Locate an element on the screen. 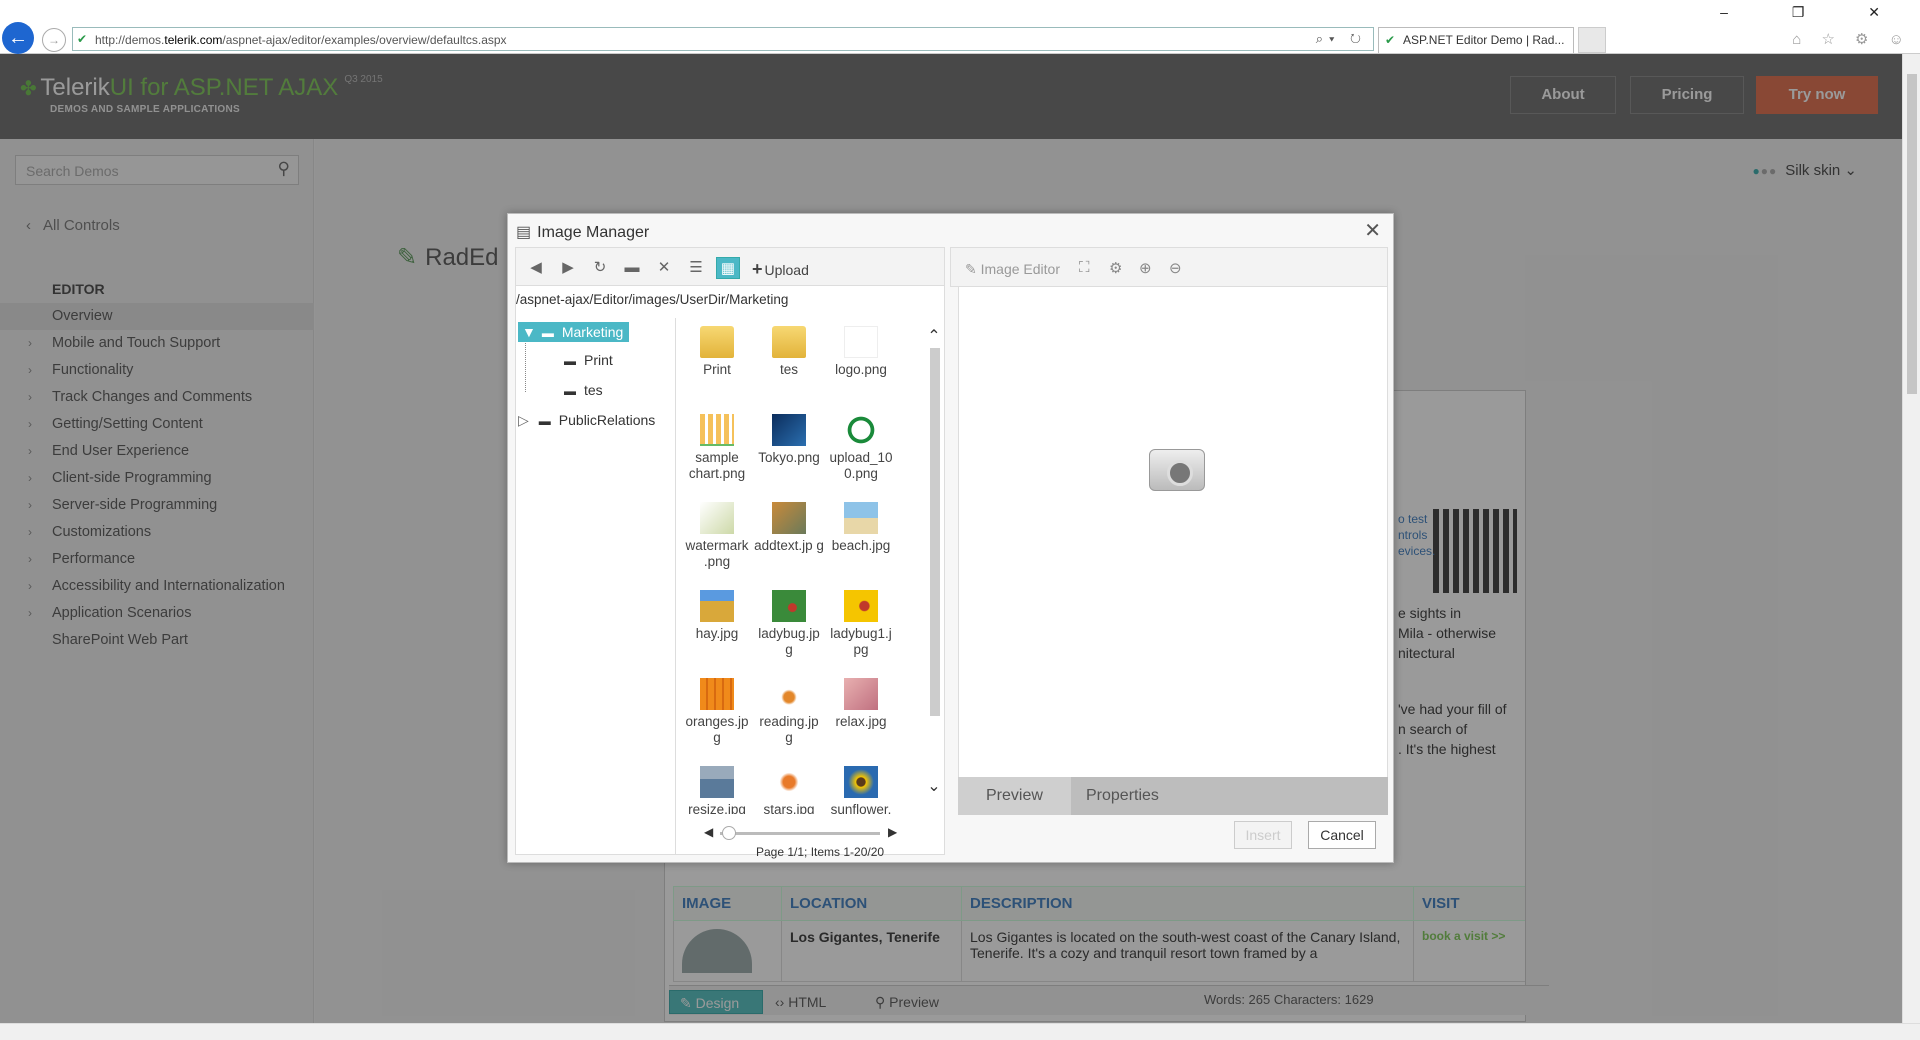 The height and width of the screenshot is (1040, 1920). tree-node-print: ▬ Print is located at coordinates (588, 360).